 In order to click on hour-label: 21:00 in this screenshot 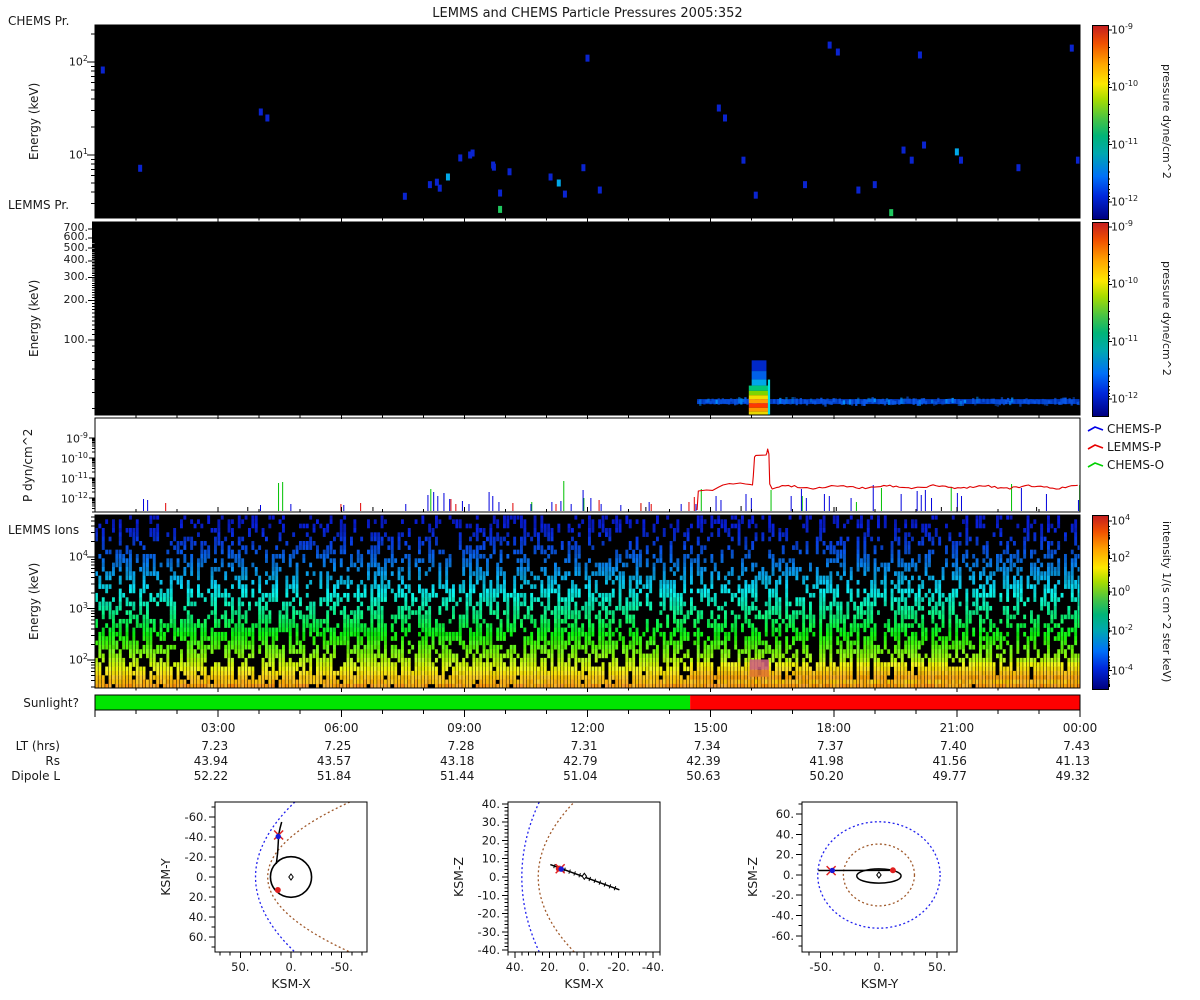, I will do `click(957, 728)`.